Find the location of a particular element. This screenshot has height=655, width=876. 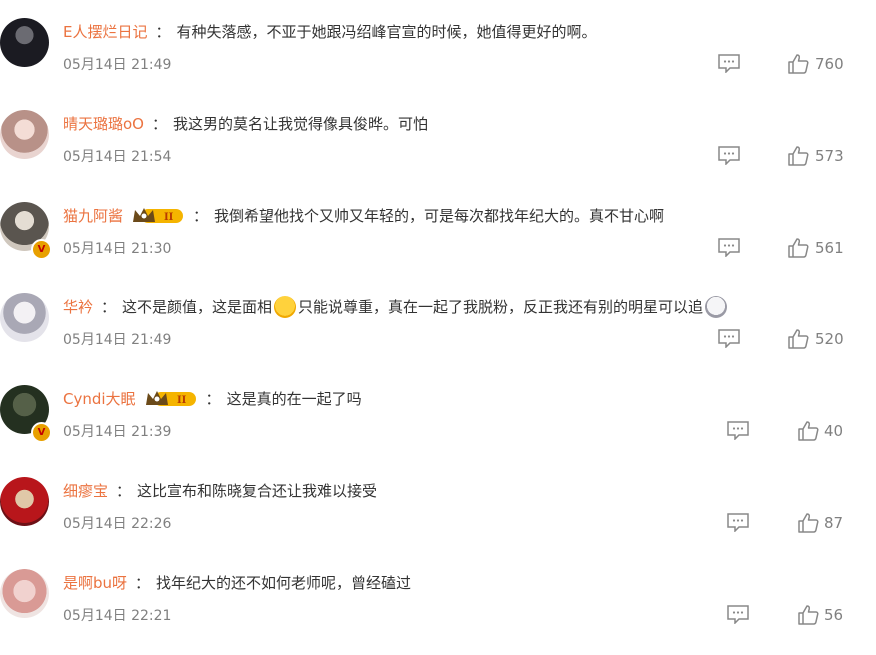

like-count: 56 is located at coordinates (834, 615).